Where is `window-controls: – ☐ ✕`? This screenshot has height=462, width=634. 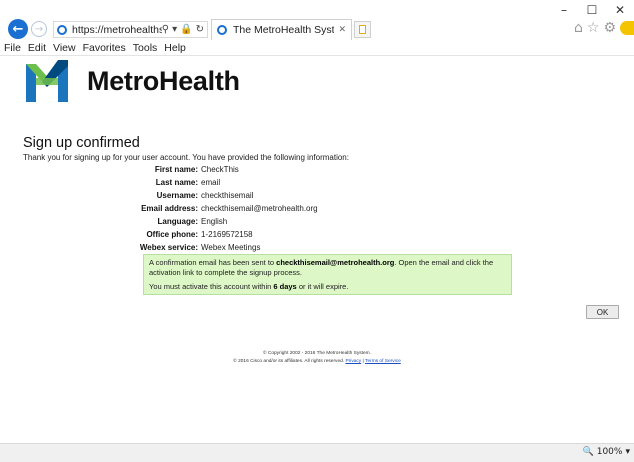 window-controls: – ☐ ✕ is located at coordinates (592, 10).